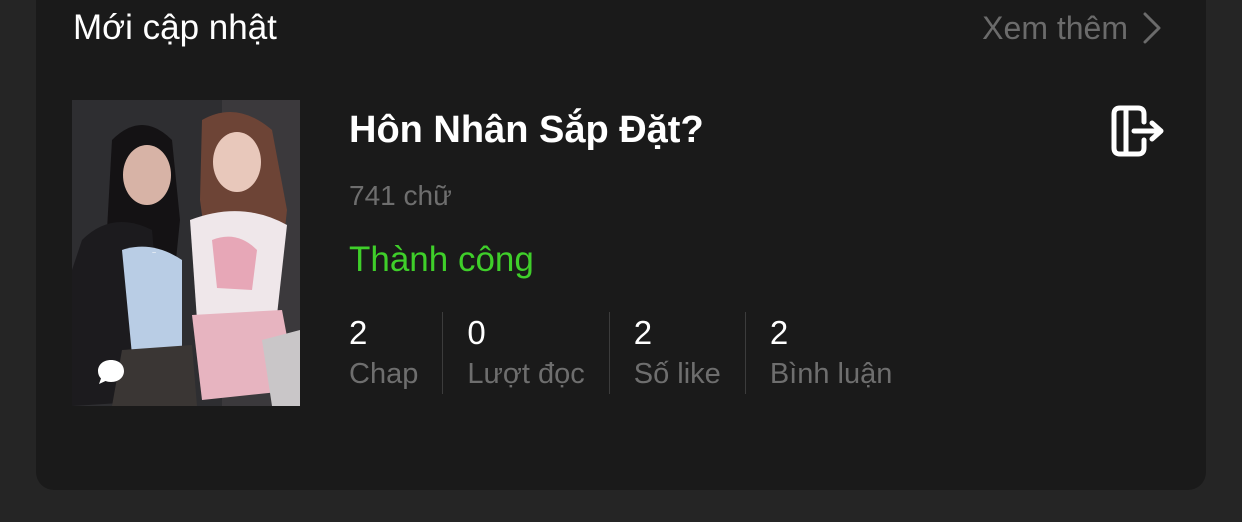  I want to click on book-cover: ~, so click(186, 253).